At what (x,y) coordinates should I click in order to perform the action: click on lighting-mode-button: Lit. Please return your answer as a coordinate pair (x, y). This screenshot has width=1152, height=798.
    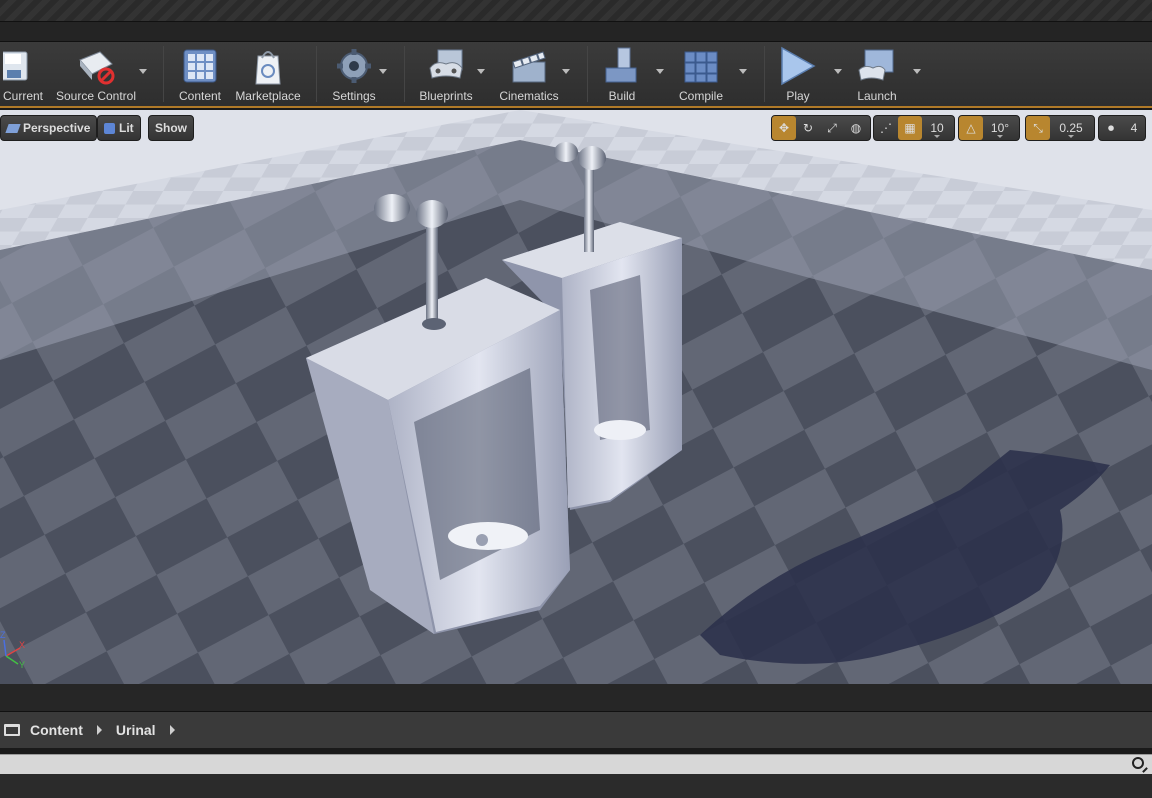
    Looking at the image, I should click on (119, 128).